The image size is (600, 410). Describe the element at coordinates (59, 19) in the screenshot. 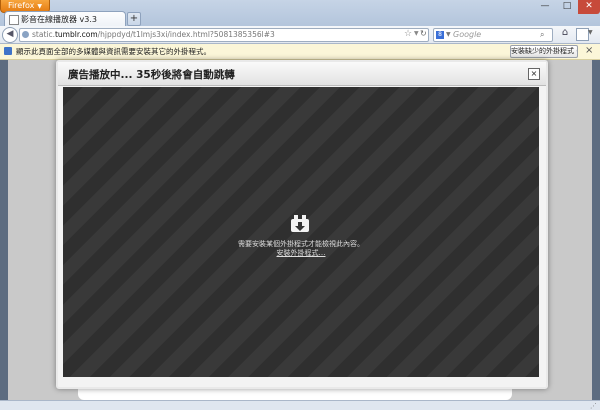

I see `tab-title: 影音在線播放器 v3.3` at that location.